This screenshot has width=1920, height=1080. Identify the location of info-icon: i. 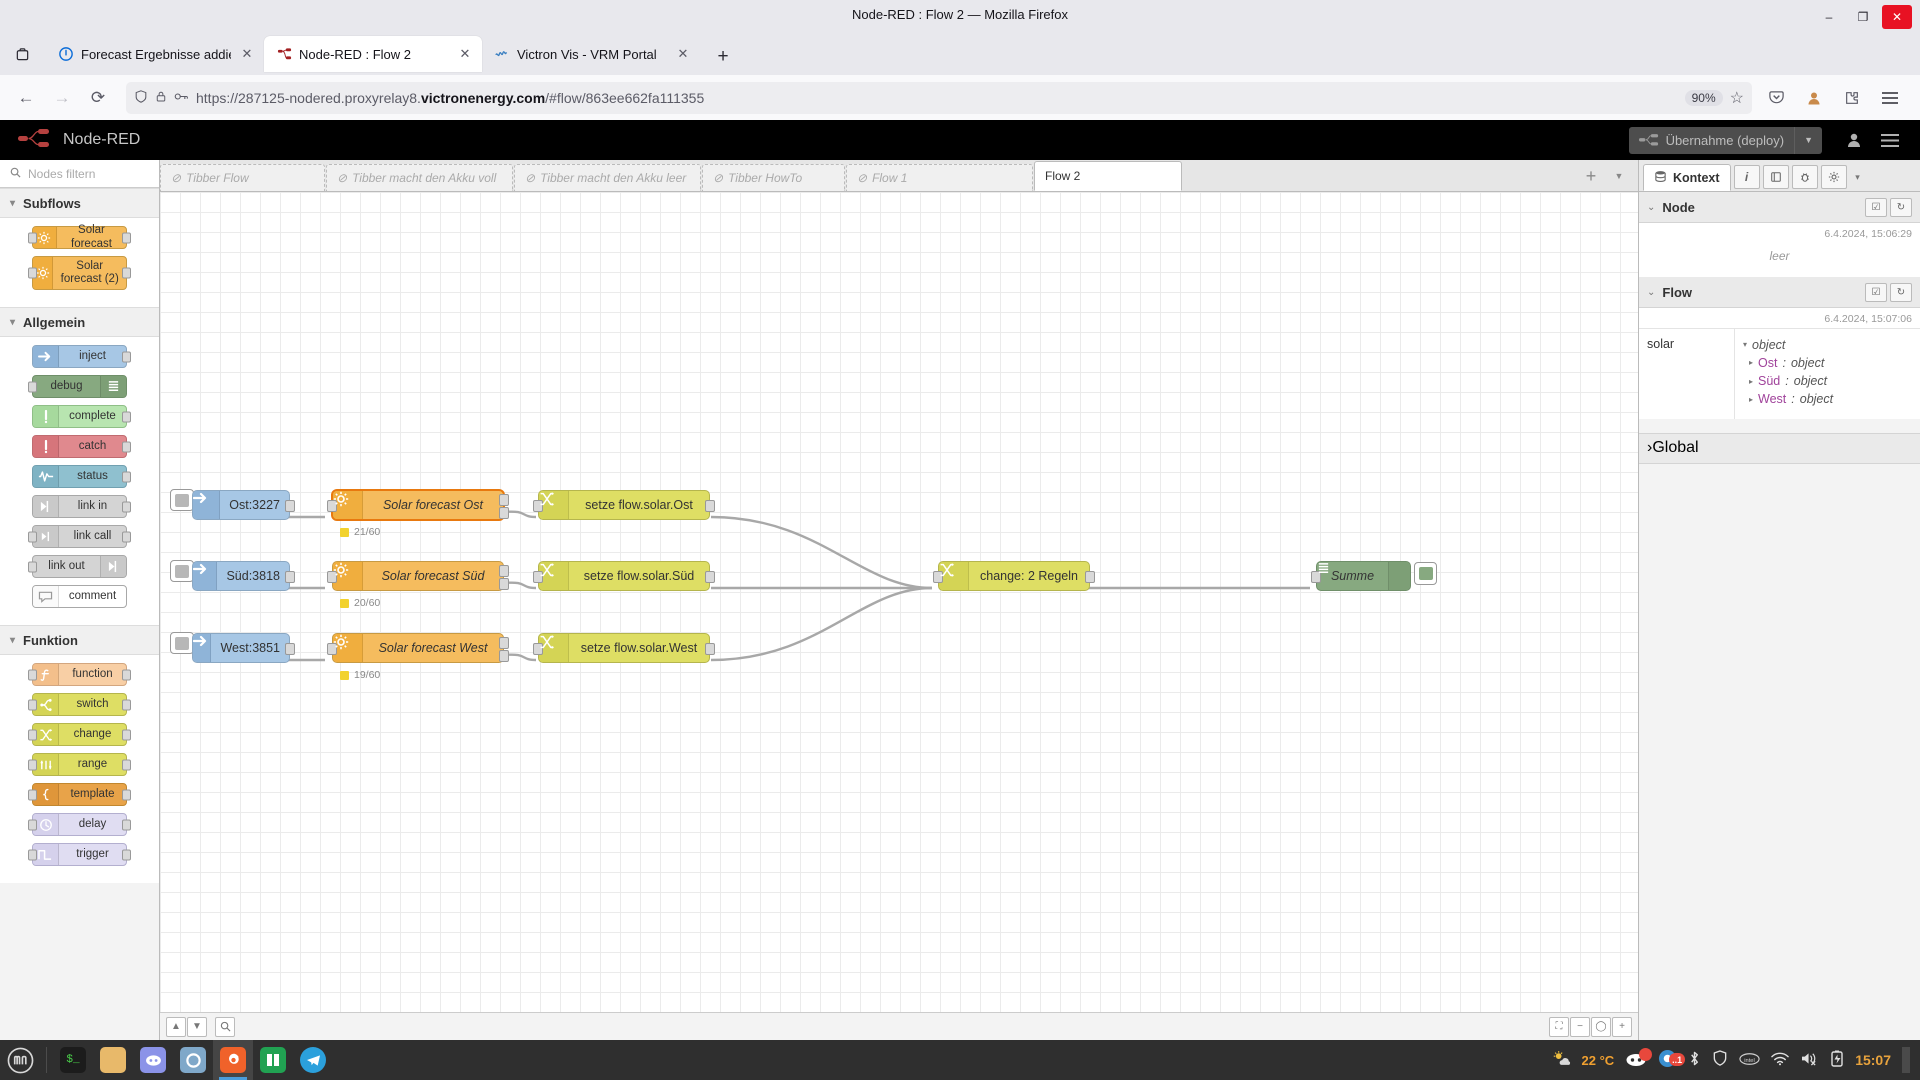
(1746, 177).